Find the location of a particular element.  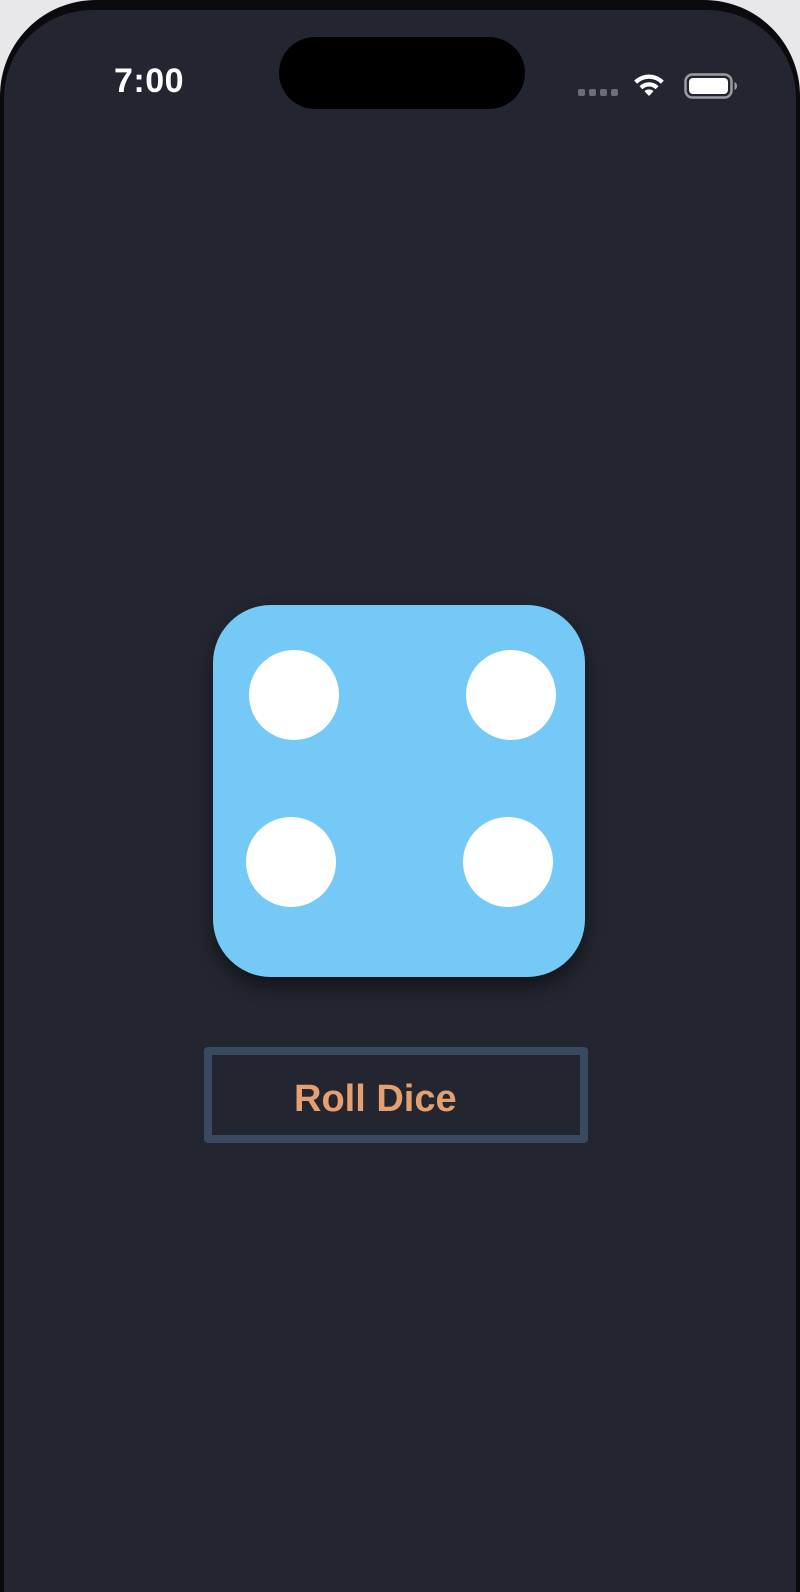

roll-dice-button: Roll Dice is located at coordinates (396, 1095).